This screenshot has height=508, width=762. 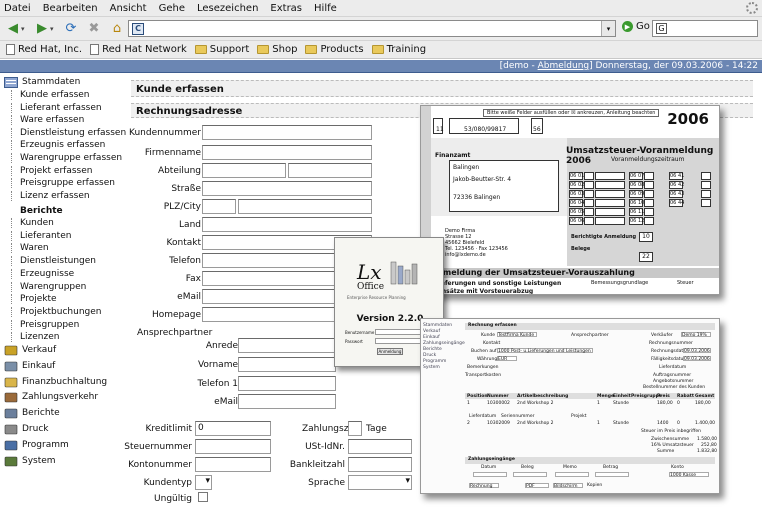 What do you see at coordinates (287, 364) in the screenshot?
I see `vorname-input` at bounding box center [287, 364].